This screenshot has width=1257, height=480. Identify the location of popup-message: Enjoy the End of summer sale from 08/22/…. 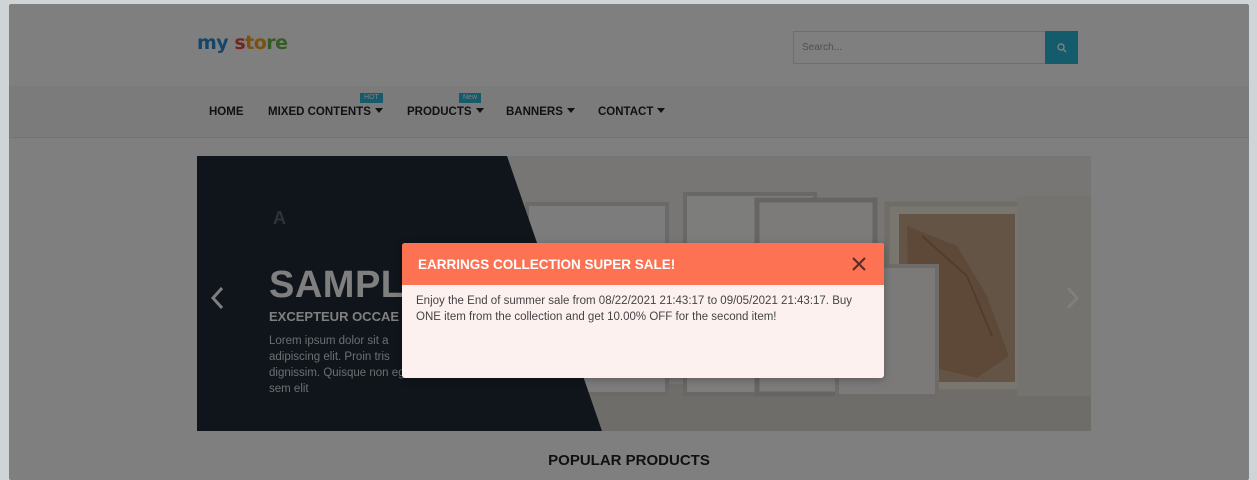
(634, 309).